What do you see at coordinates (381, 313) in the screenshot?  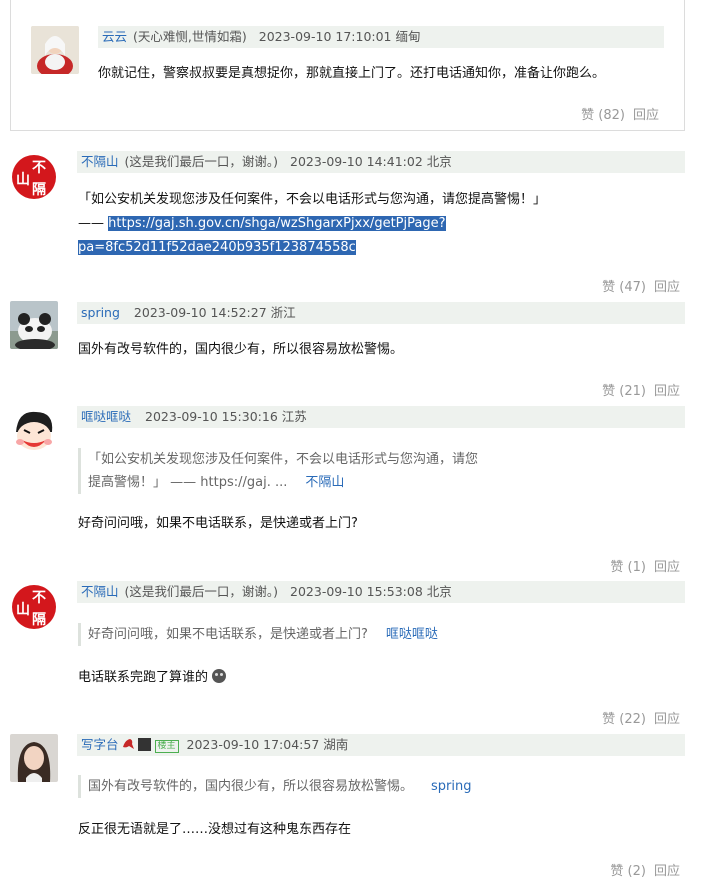 I see `comment-meta: spring 2023-09-10 14:52:27 浙江` at bounding box center [381, 313].